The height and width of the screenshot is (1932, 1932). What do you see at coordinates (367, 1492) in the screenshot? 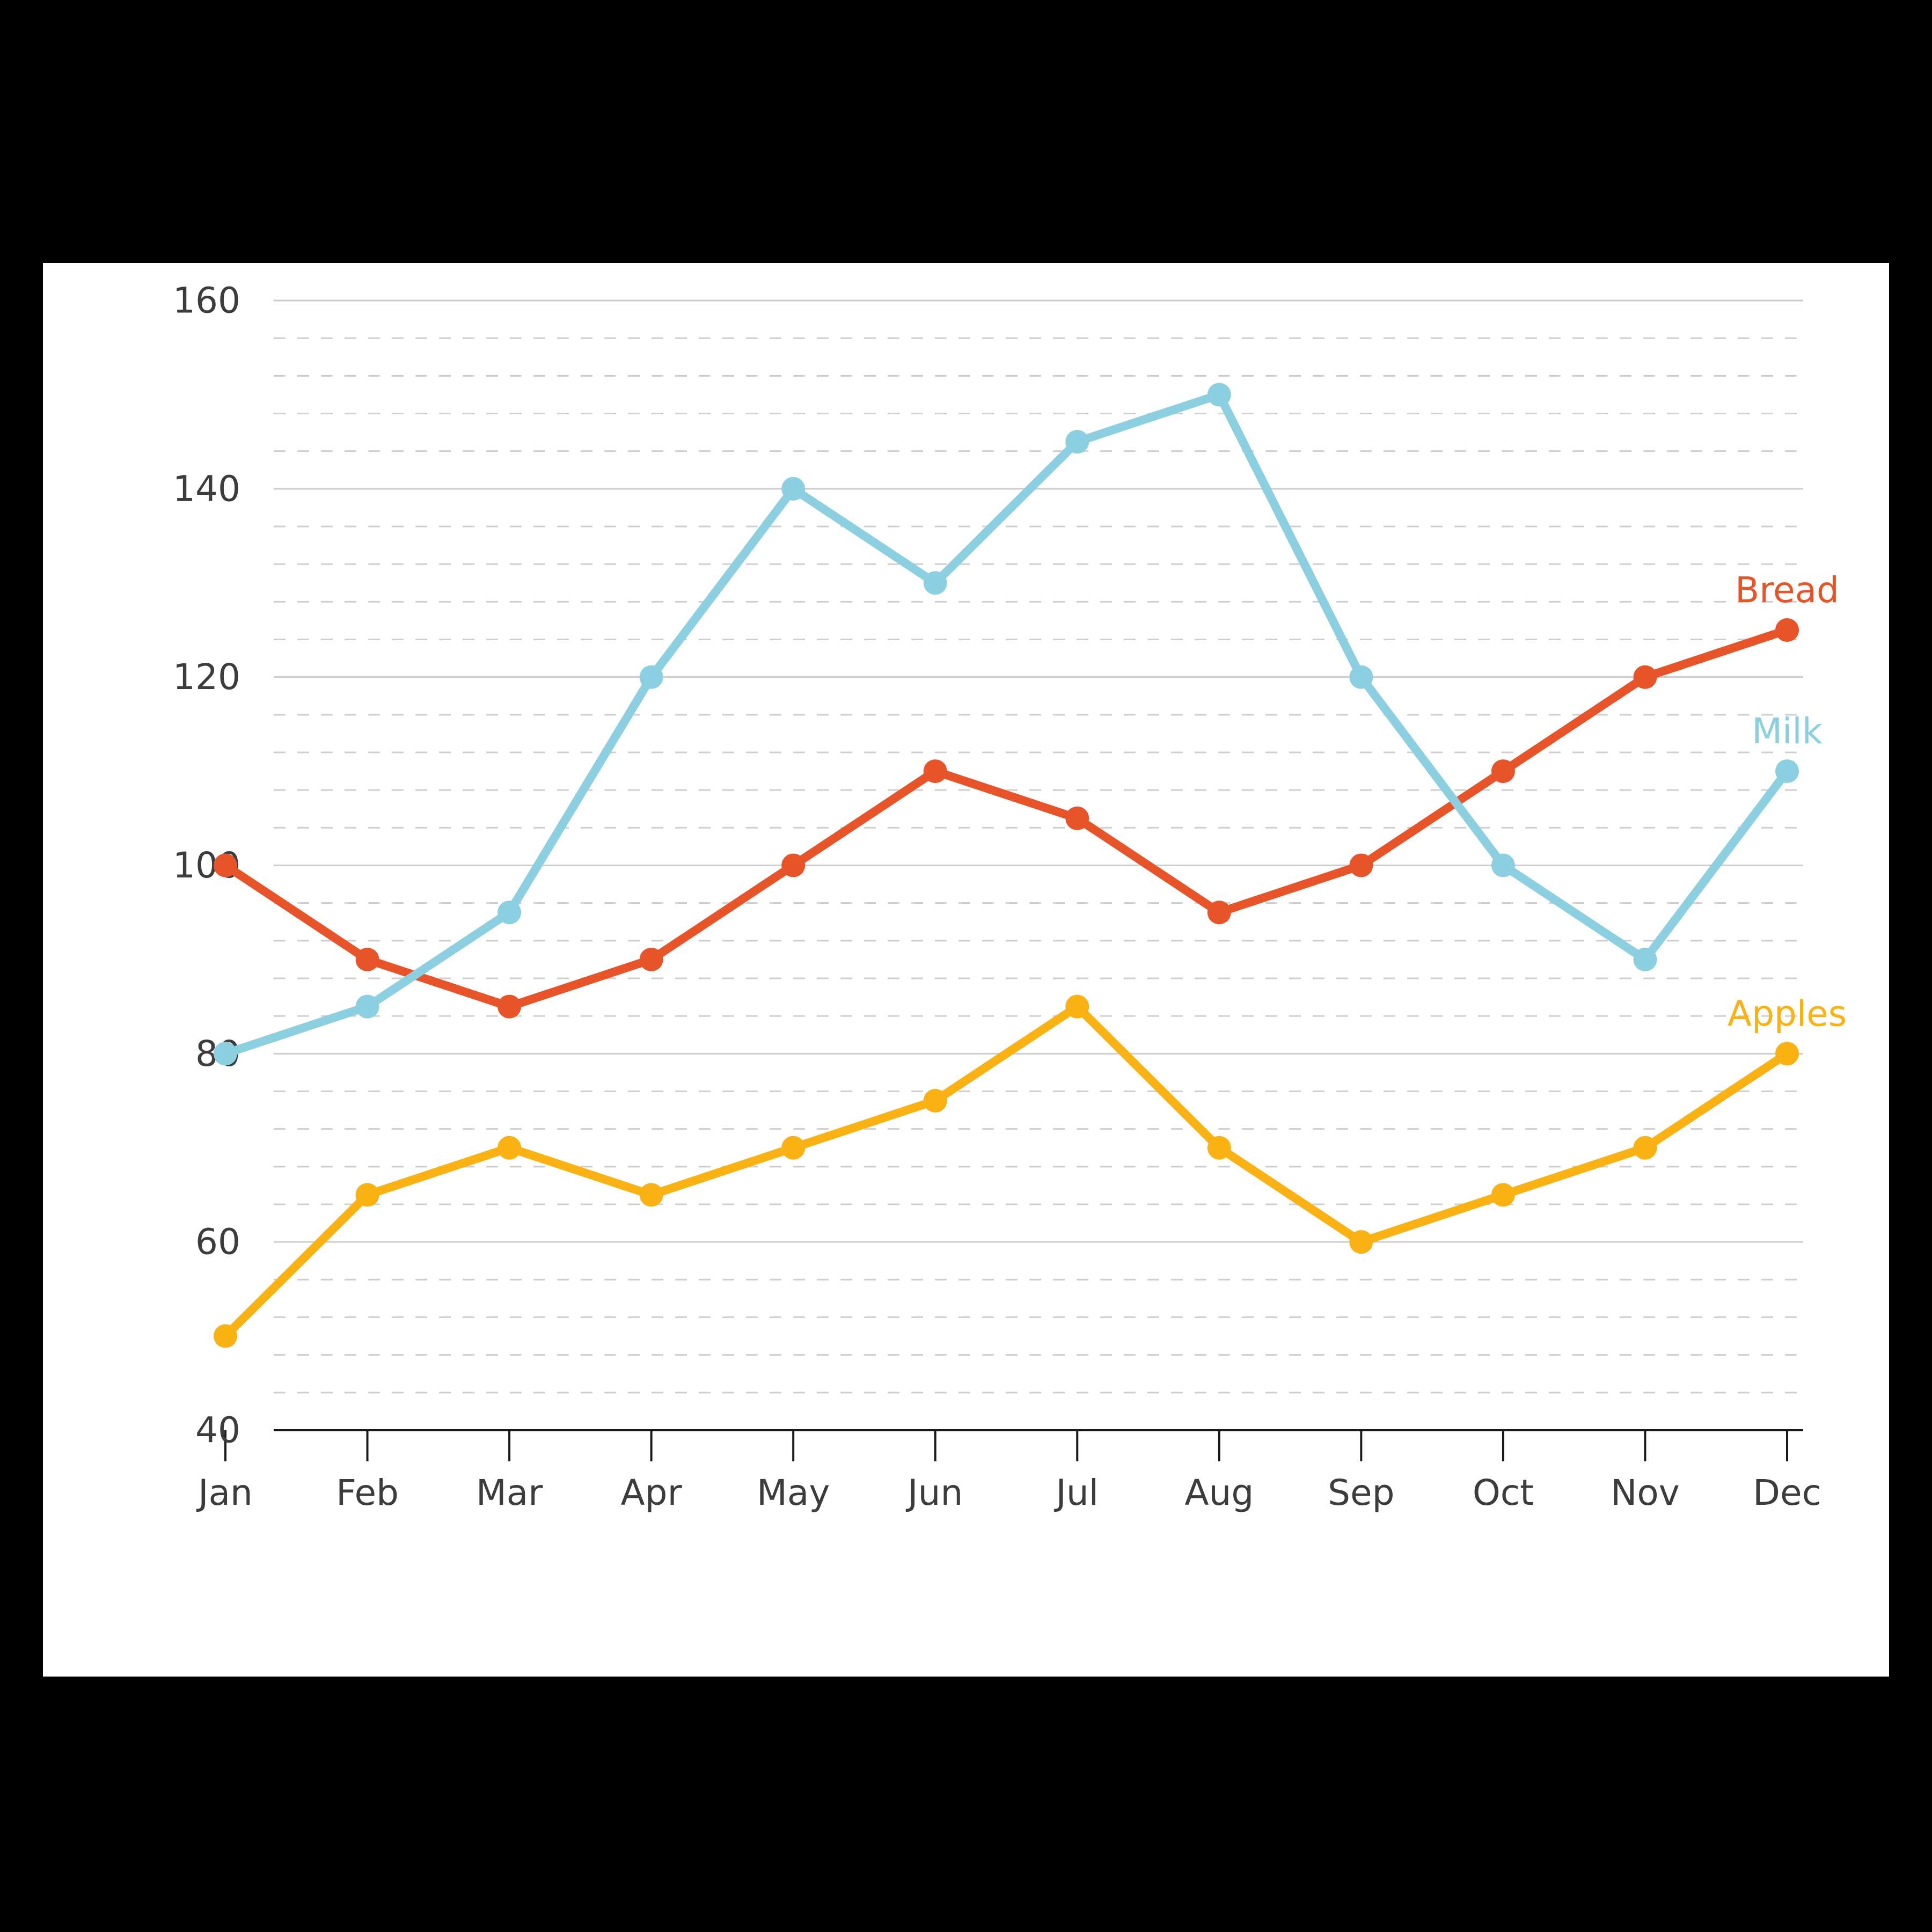
I see `x-axis-tick-label: Feb` at bounding box center [367, 1492].